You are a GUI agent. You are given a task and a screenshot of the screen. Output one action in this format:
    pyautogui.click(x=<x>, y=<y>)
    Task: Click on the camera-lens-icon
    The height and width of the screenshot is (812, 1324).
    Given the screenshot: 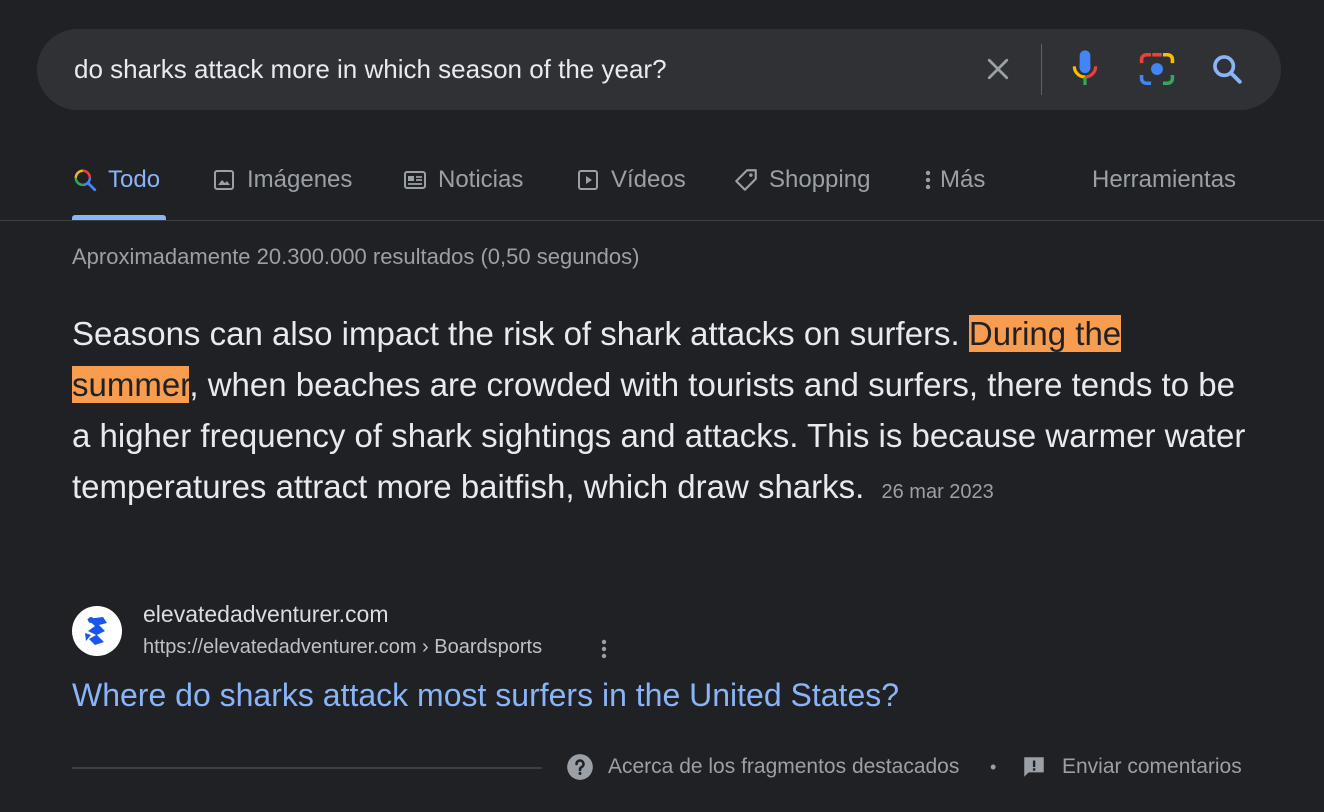 What is the action you would take?
    pyautogui.click(x=1157, y=69)
    